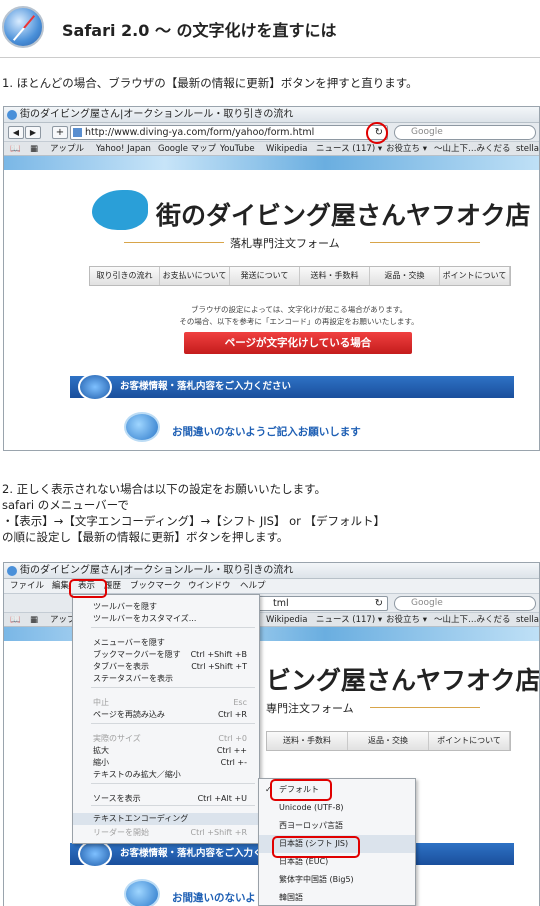 The height and width of the screenshot is (906, 540). What do you see at coordinates (166, 751) in the screenshot?
I see `view-menu-item: 拡大 Ctrl ++` at bounding box center [166, 751].